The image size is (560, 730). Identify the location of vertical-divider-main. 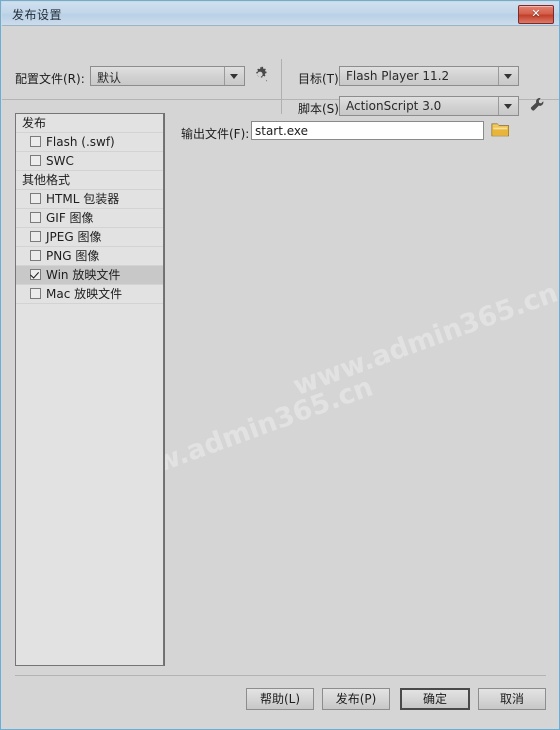
(164, 389).